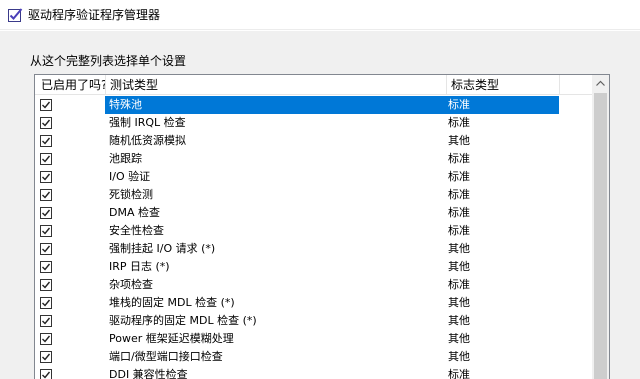 Image resolution: width=640 pixels, height=379 pixels. I want to click on list-item: 强制 IRQL 检查 标准, so click(313, 123).